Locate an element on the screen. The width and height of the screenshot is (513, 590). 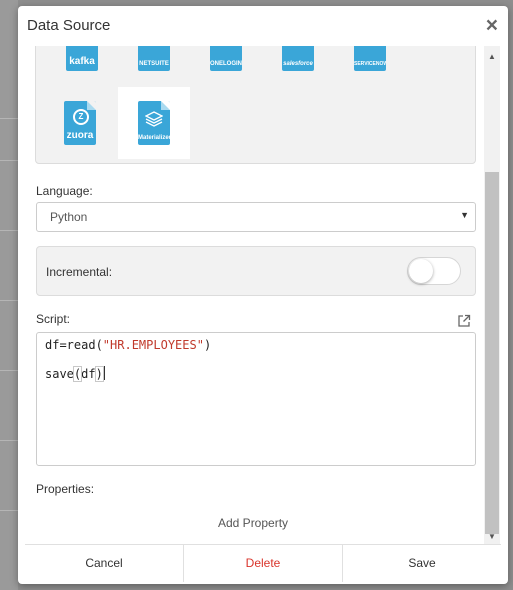
scroll-up-arrow-icon: ▲ is located at coordinates (492, 57).